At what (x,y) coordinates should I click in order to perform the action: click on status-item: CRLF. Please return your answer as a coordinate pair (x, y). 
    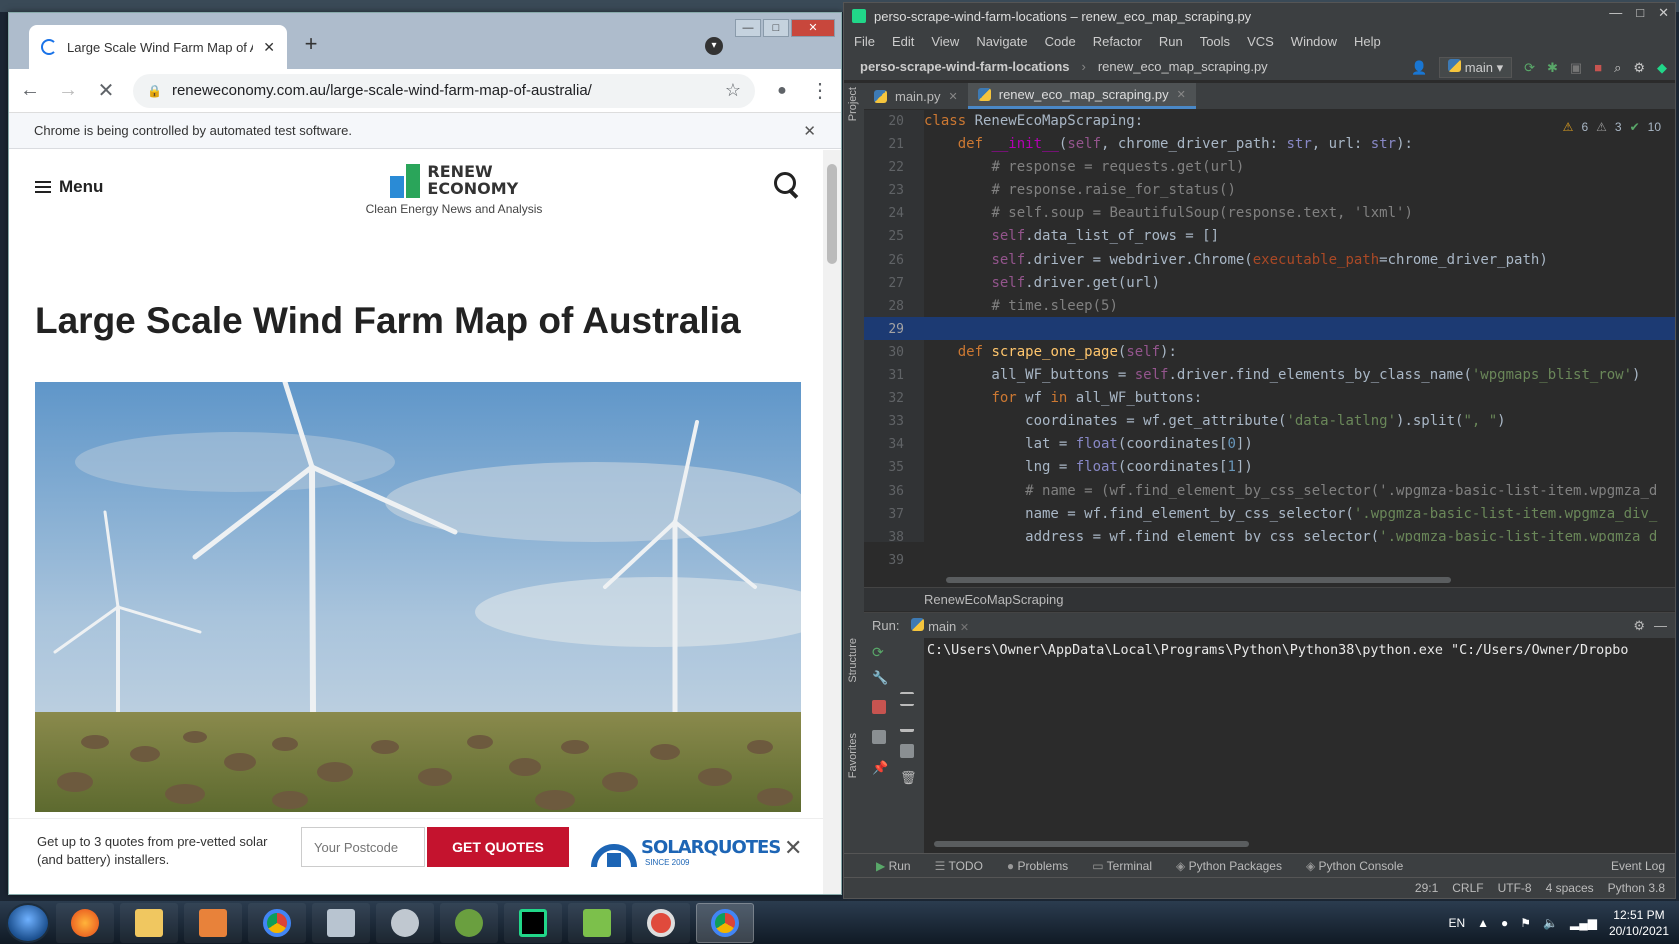
    Looking at the image, I should click on (1467, 888).